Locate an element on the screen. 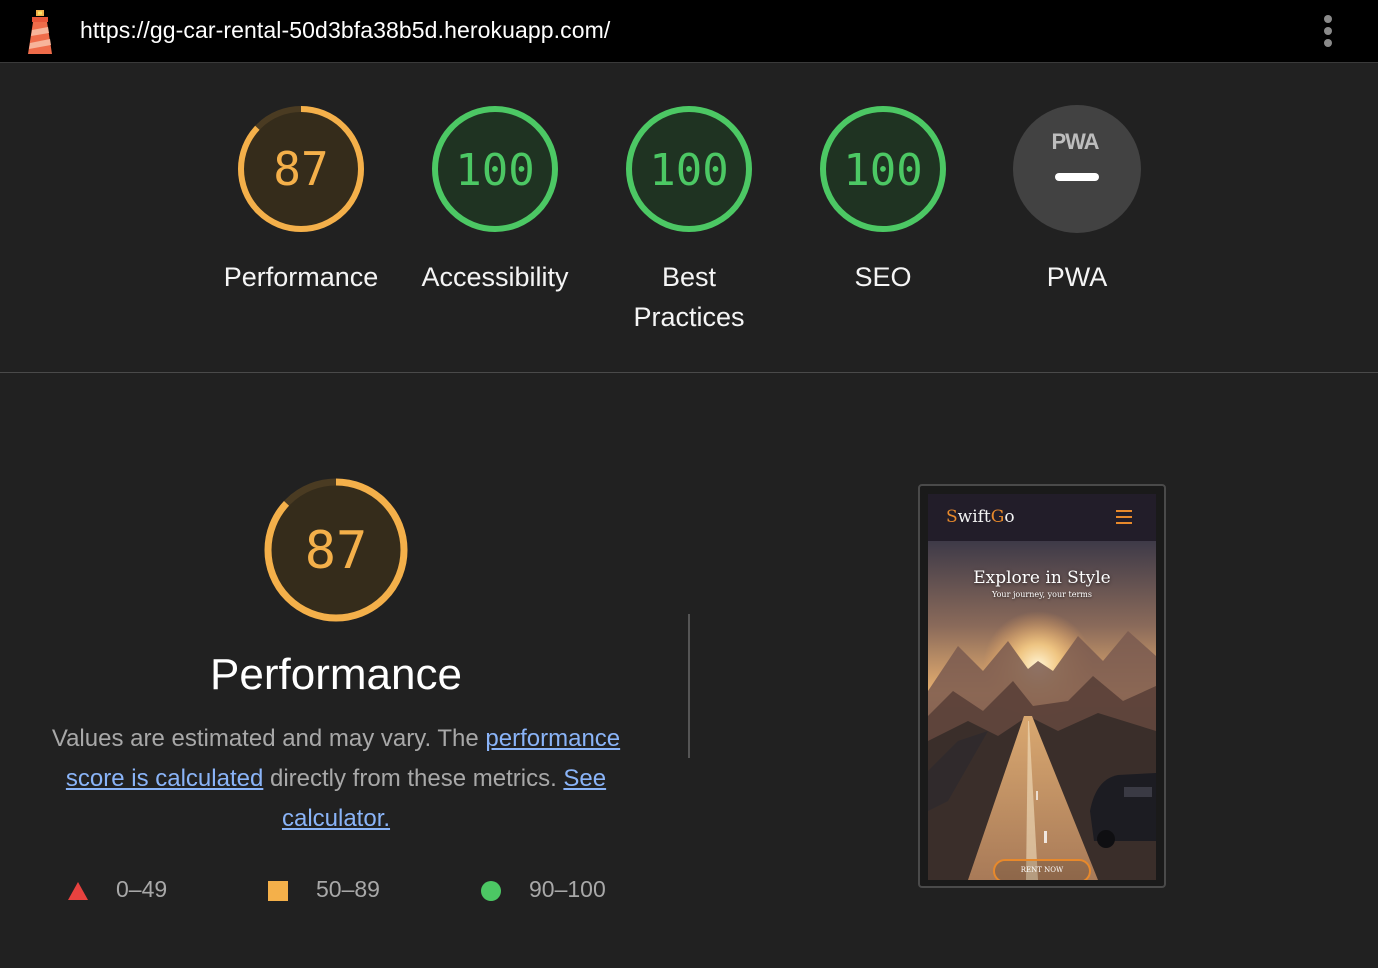 This screenshot has height=968, width=1378. lighthouse-logo-icon is located at coordinates (40, 32).